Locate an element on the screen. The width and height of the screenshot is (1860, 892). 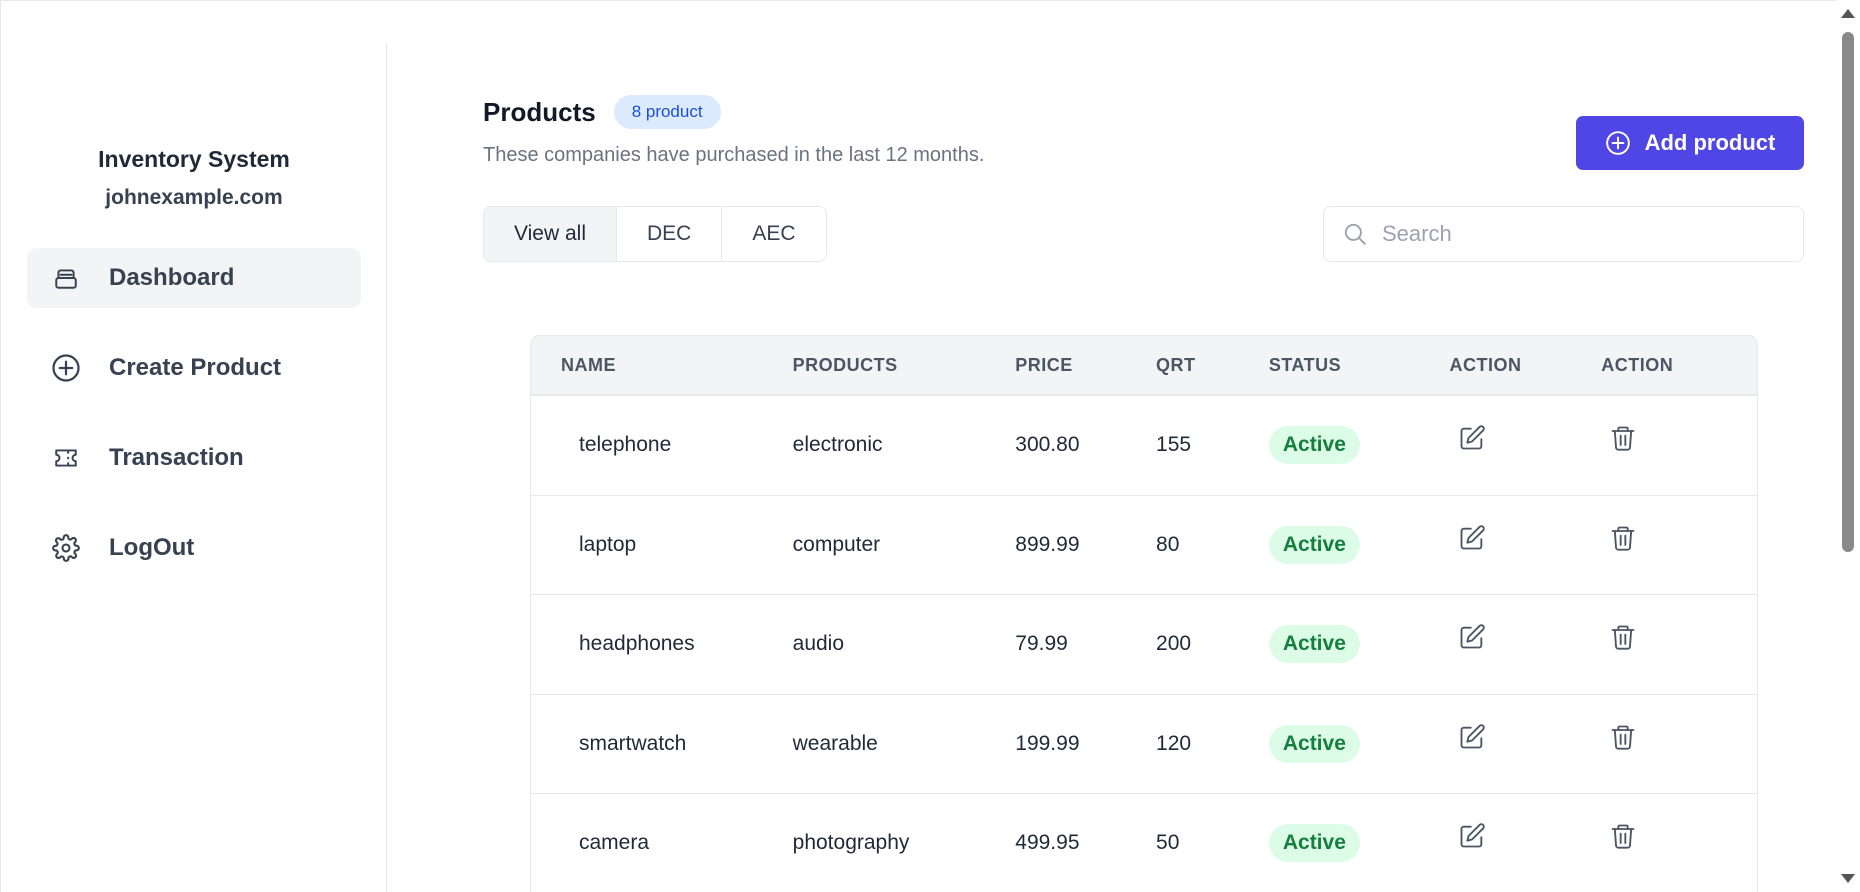
sidebar-item-label: Transaction is located at coordinates (176, 457).